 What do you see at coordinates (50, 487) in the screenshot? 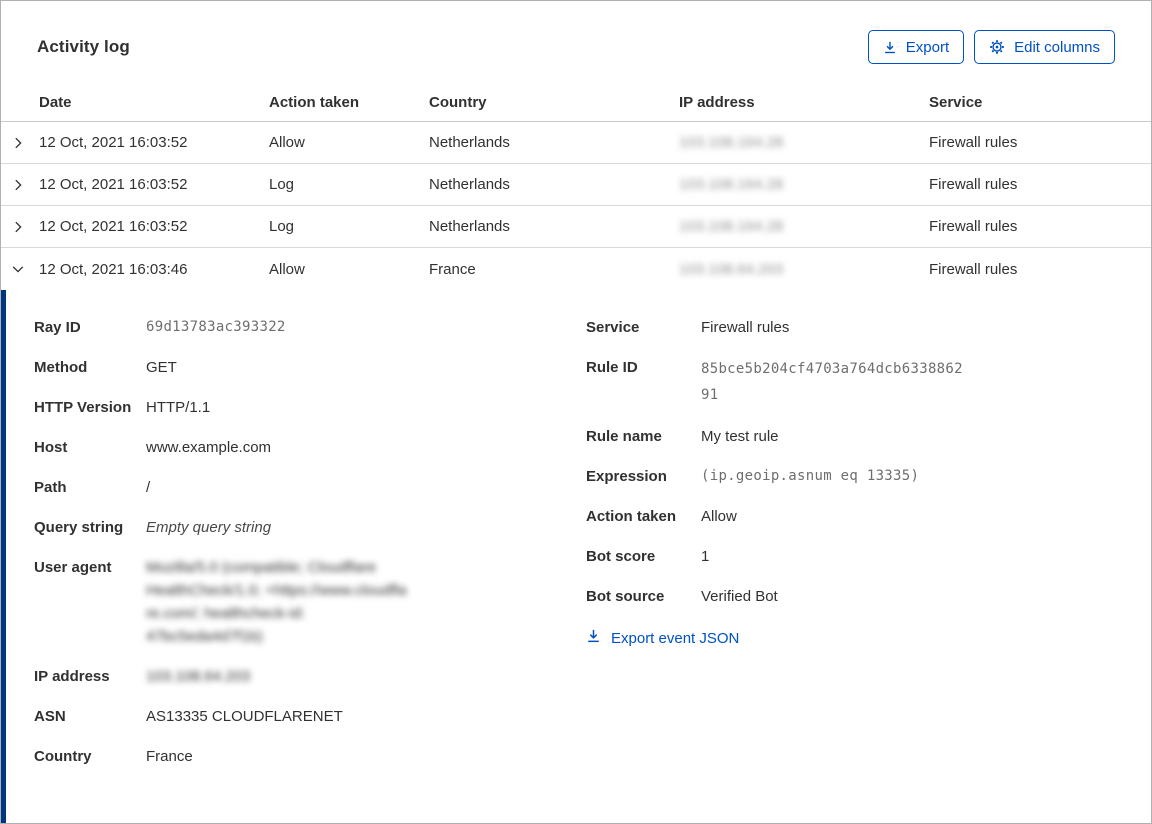
I see `detail-label: Path` at bounding box center [50, 487].